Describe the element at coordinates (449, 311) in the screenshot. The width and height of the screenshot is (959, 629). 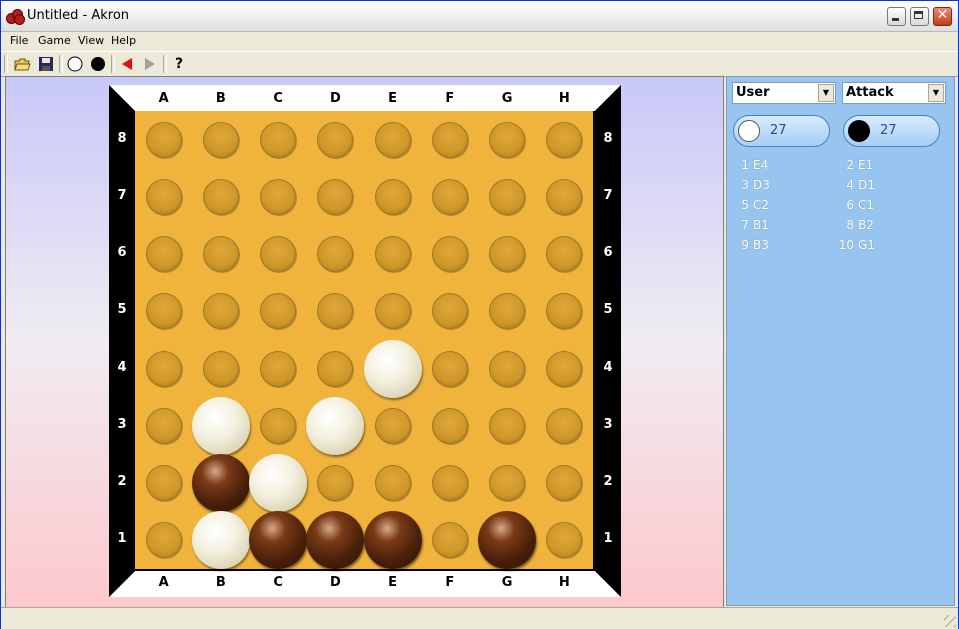
I see `hole-f5` at that location.